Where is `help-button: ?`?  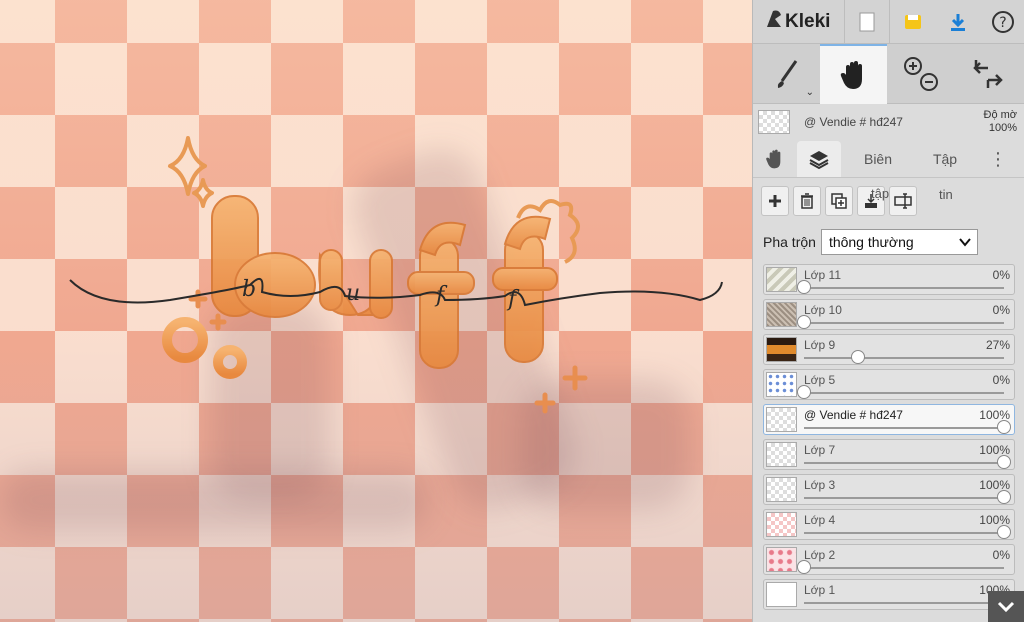
help-button: ? is located at coordinates (1002, 22).